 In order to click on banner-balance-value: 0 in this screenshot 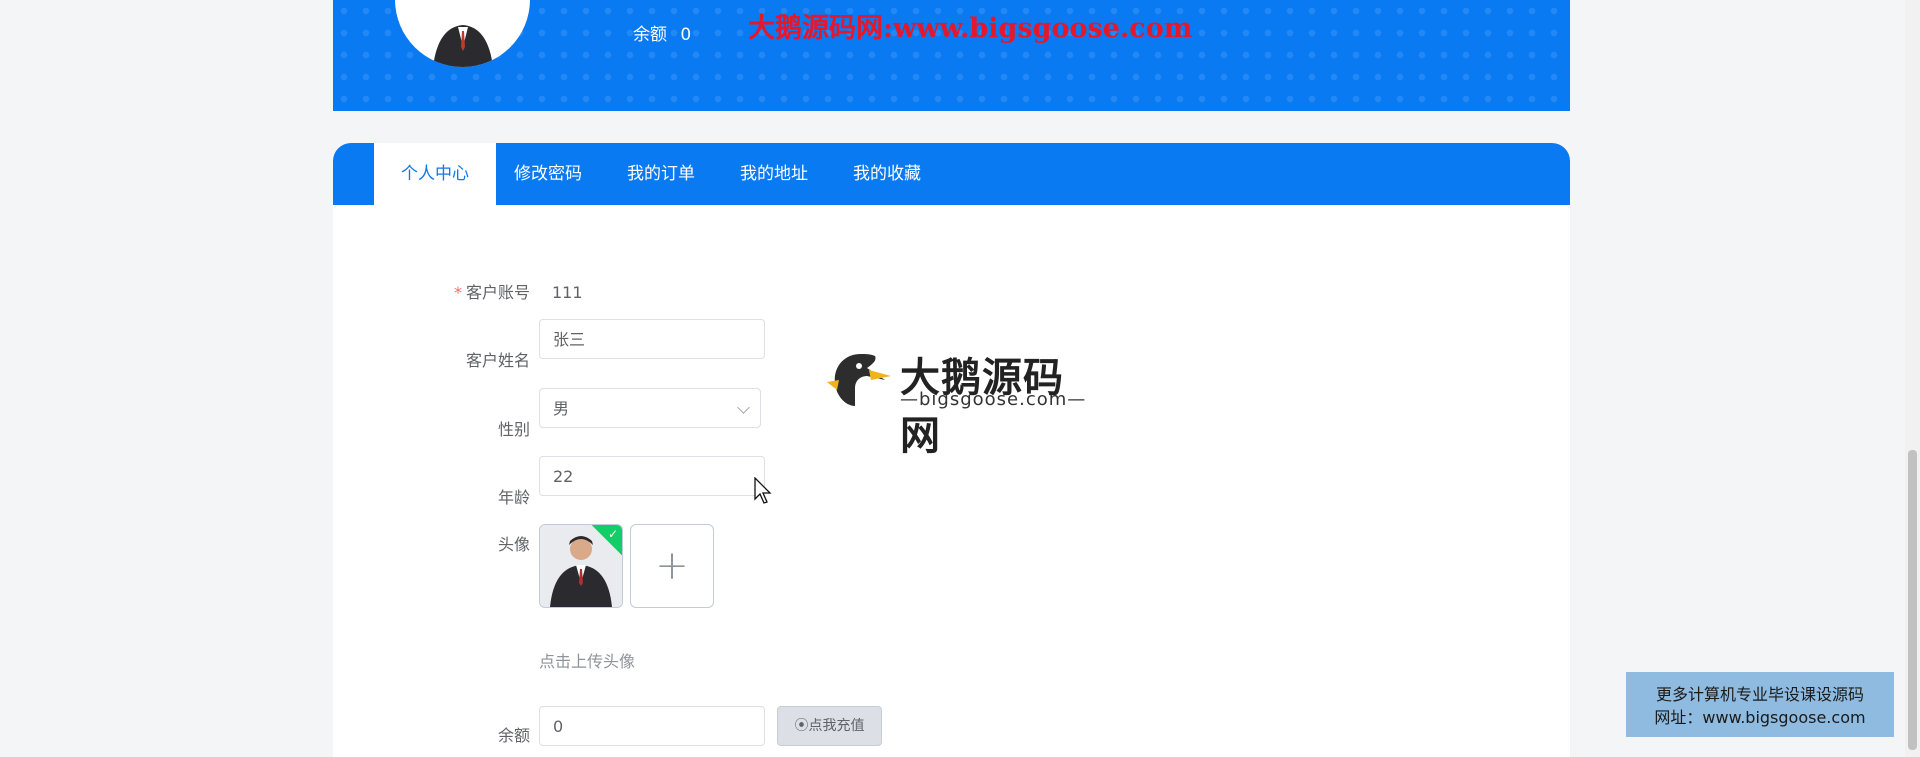, I will do `click(686, 35)`.